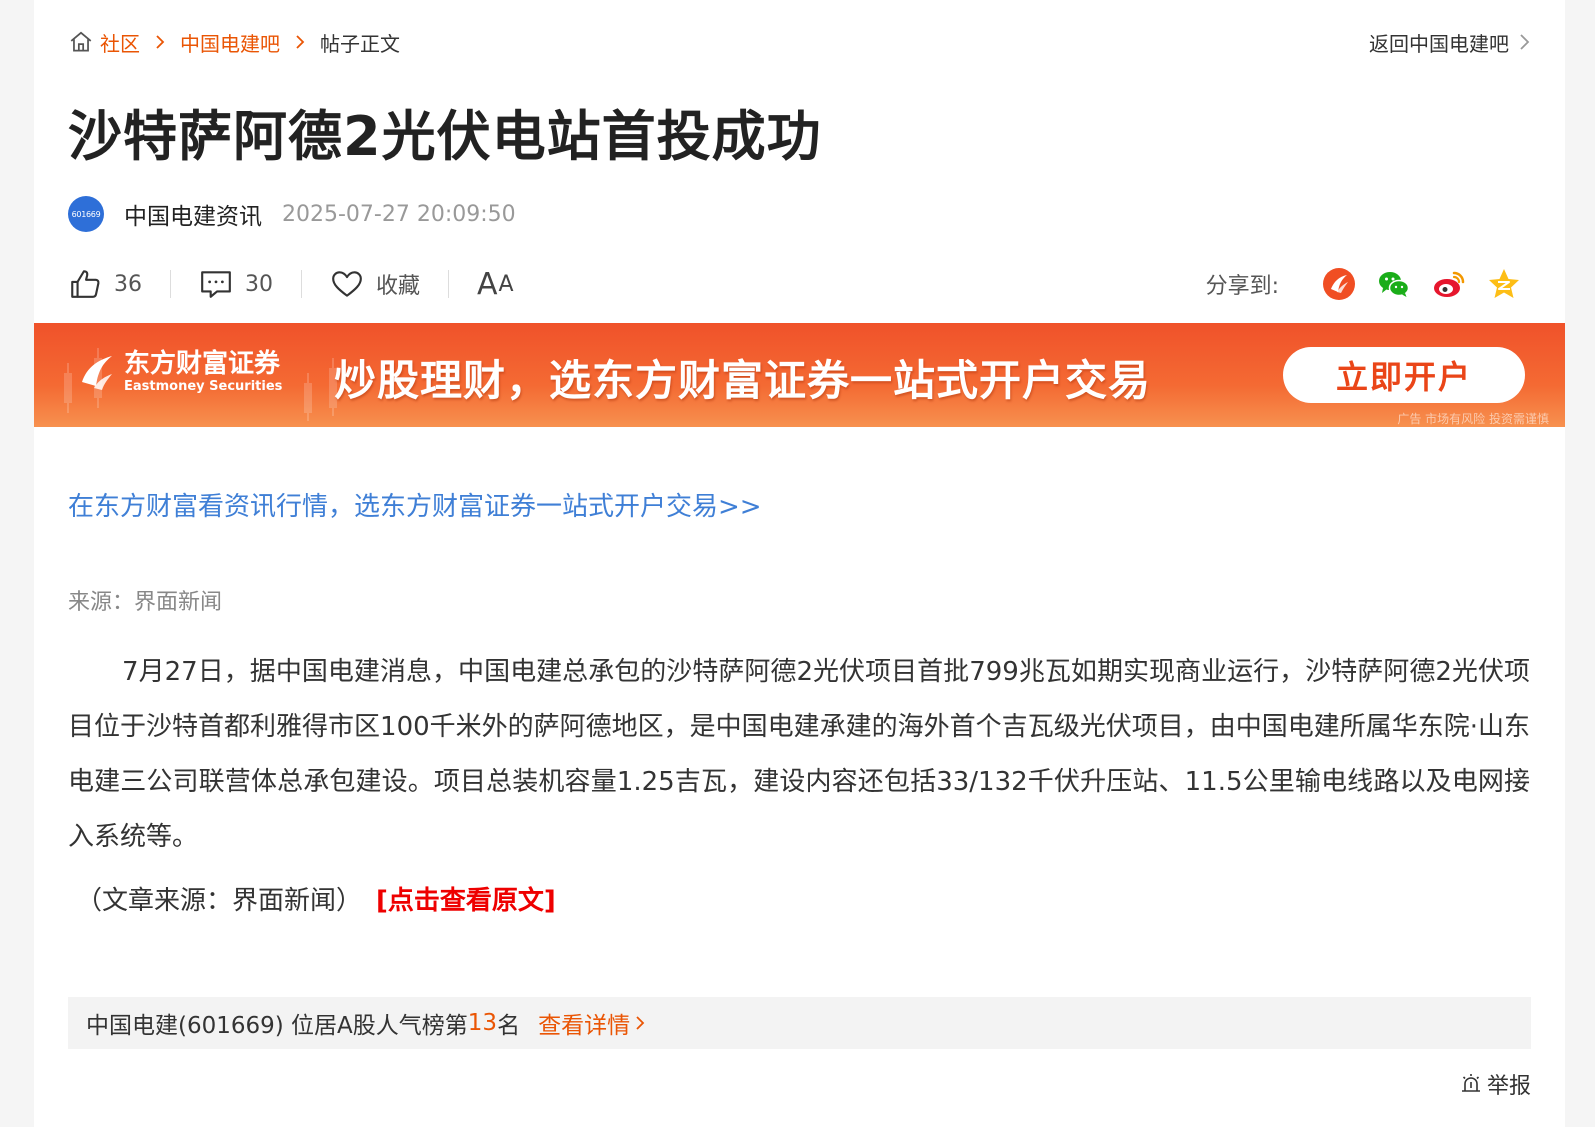 This screenshot has width=1595, height=1127. I want to click on share-label: 分享到:, so click(1242, 286).